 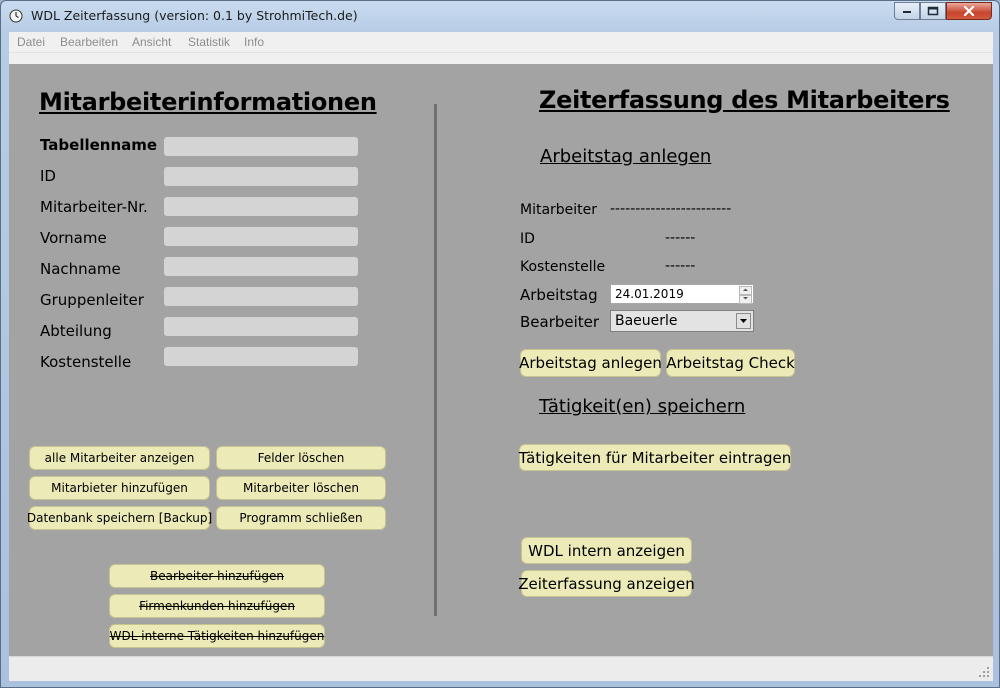 What do you see at coordinates (76, 331) in the screenshot?
I see `label-abteilung: Abteilung` at bounding box center [76, 331].